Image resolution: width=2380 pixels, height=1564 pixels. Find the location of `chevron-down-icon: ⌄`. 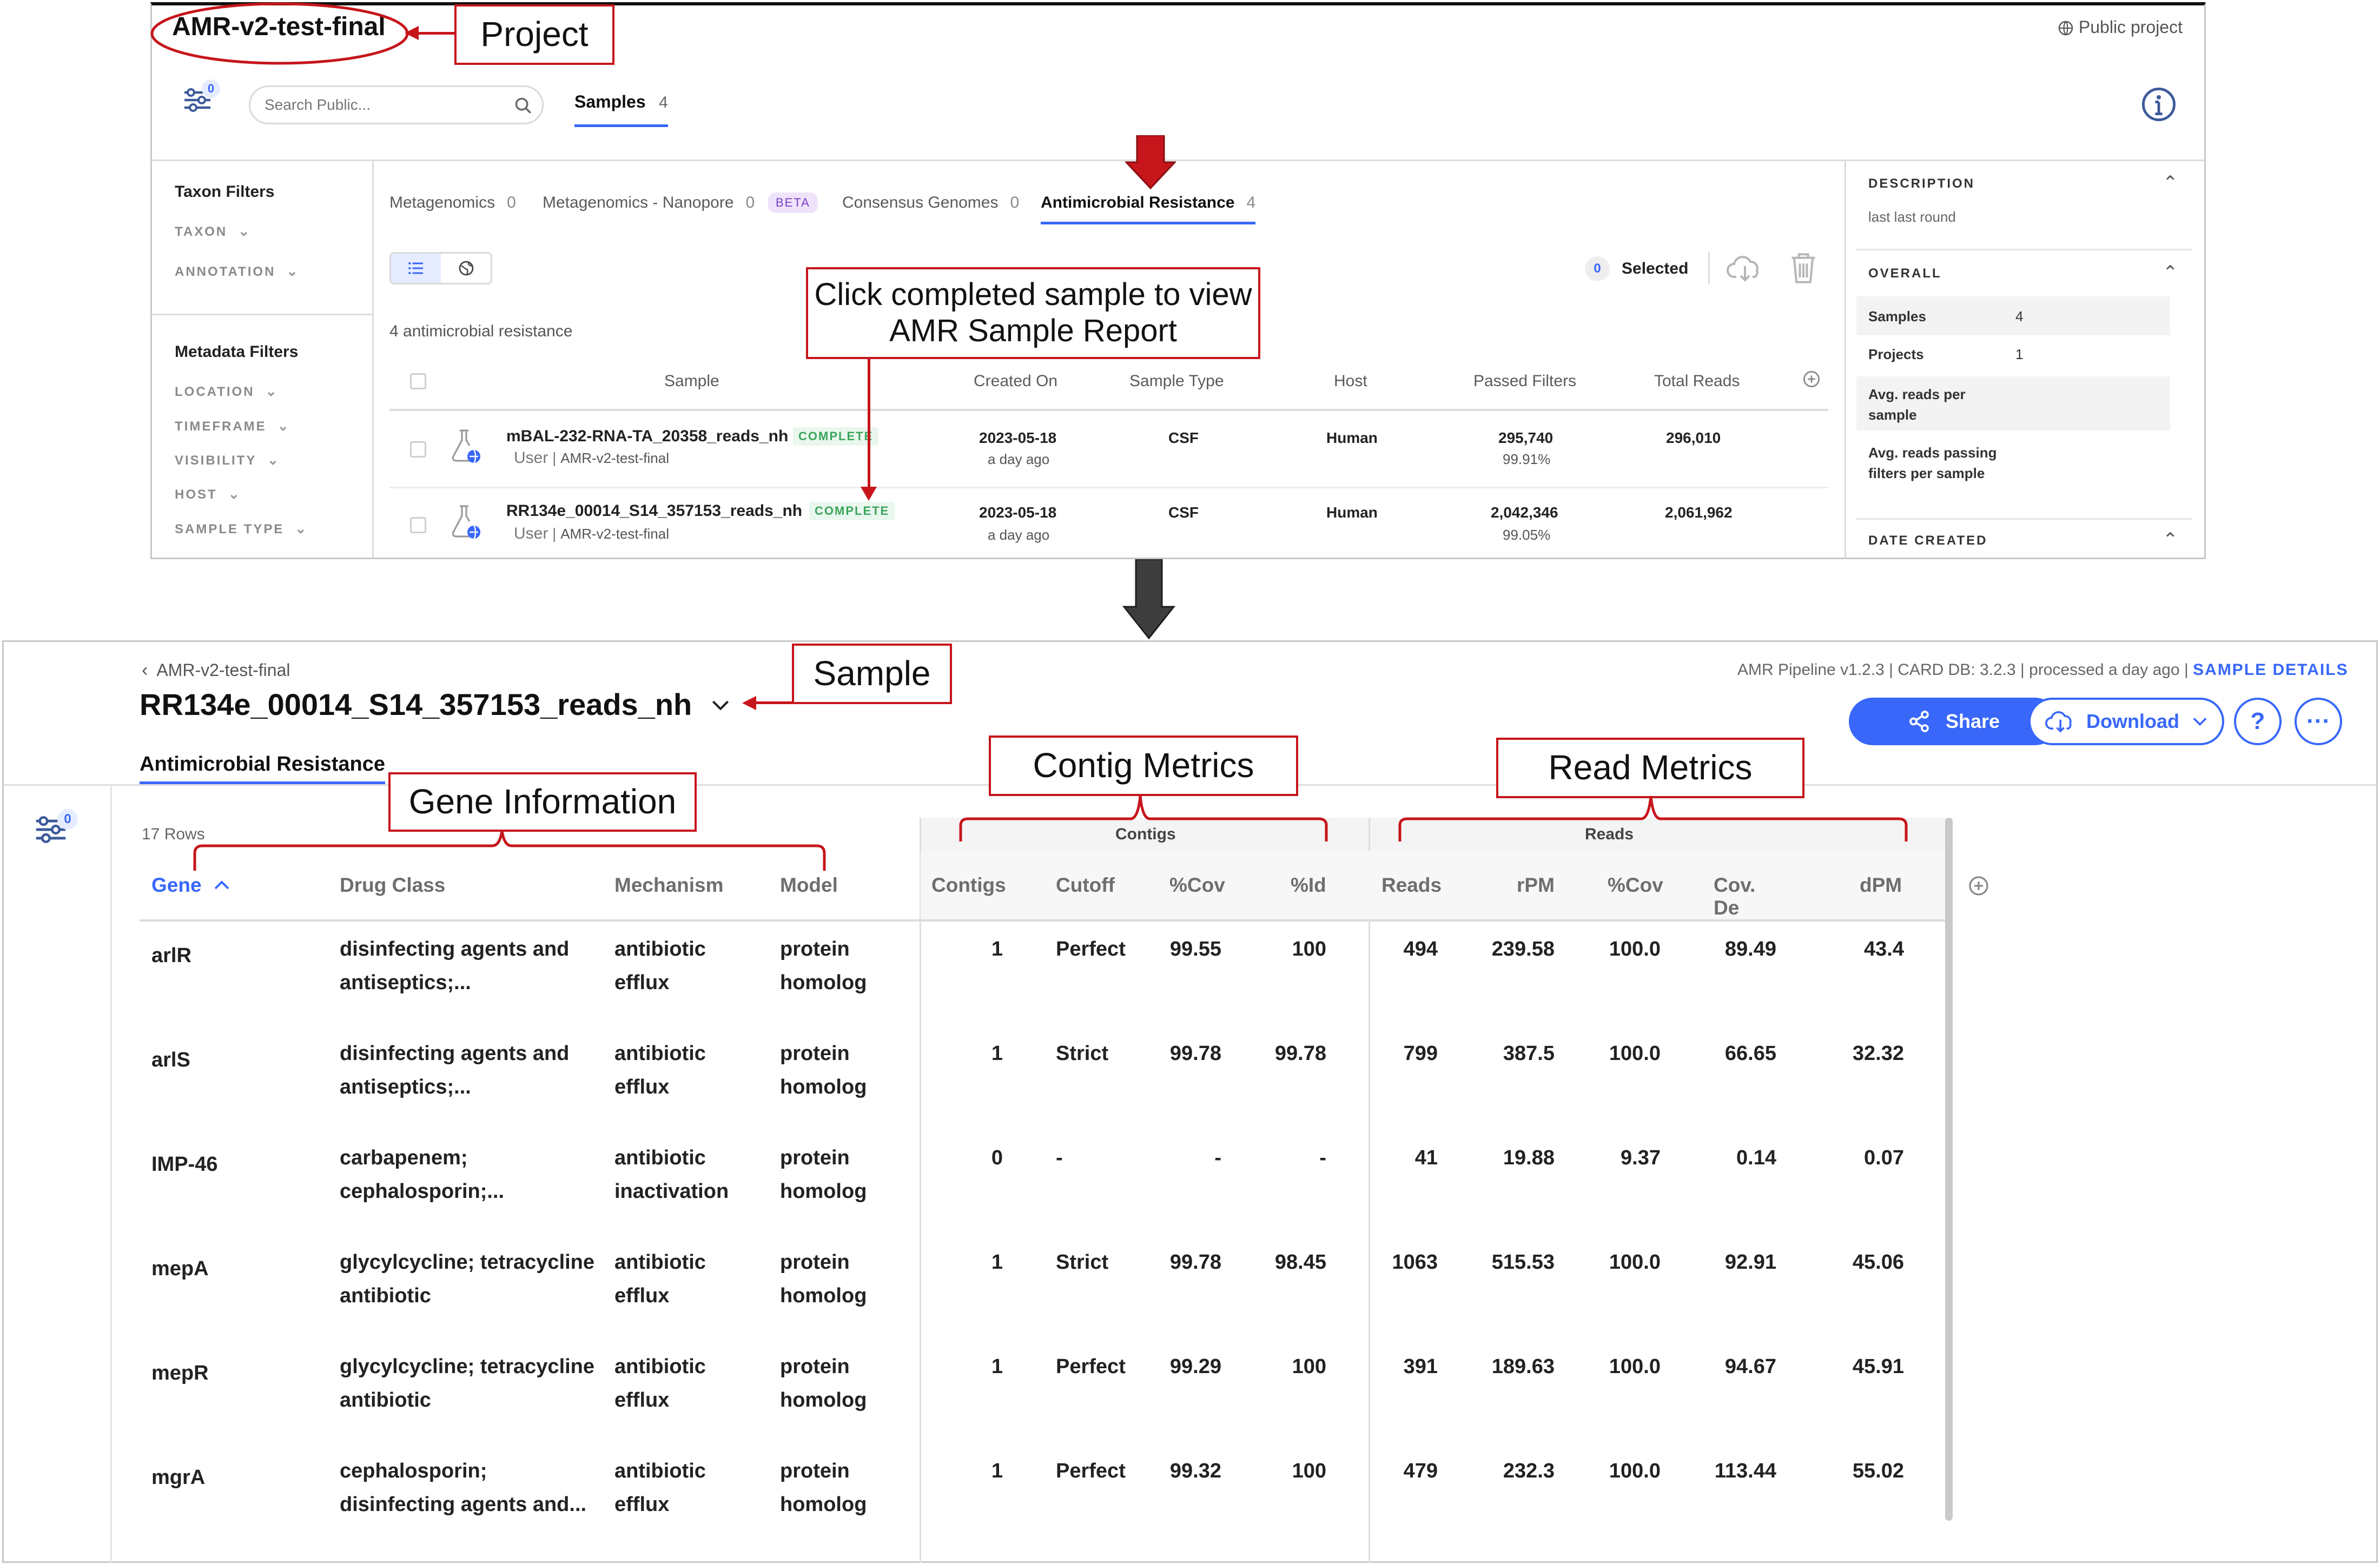

chevron-down-icon: ⌄ is located at coordinates (301, 528).